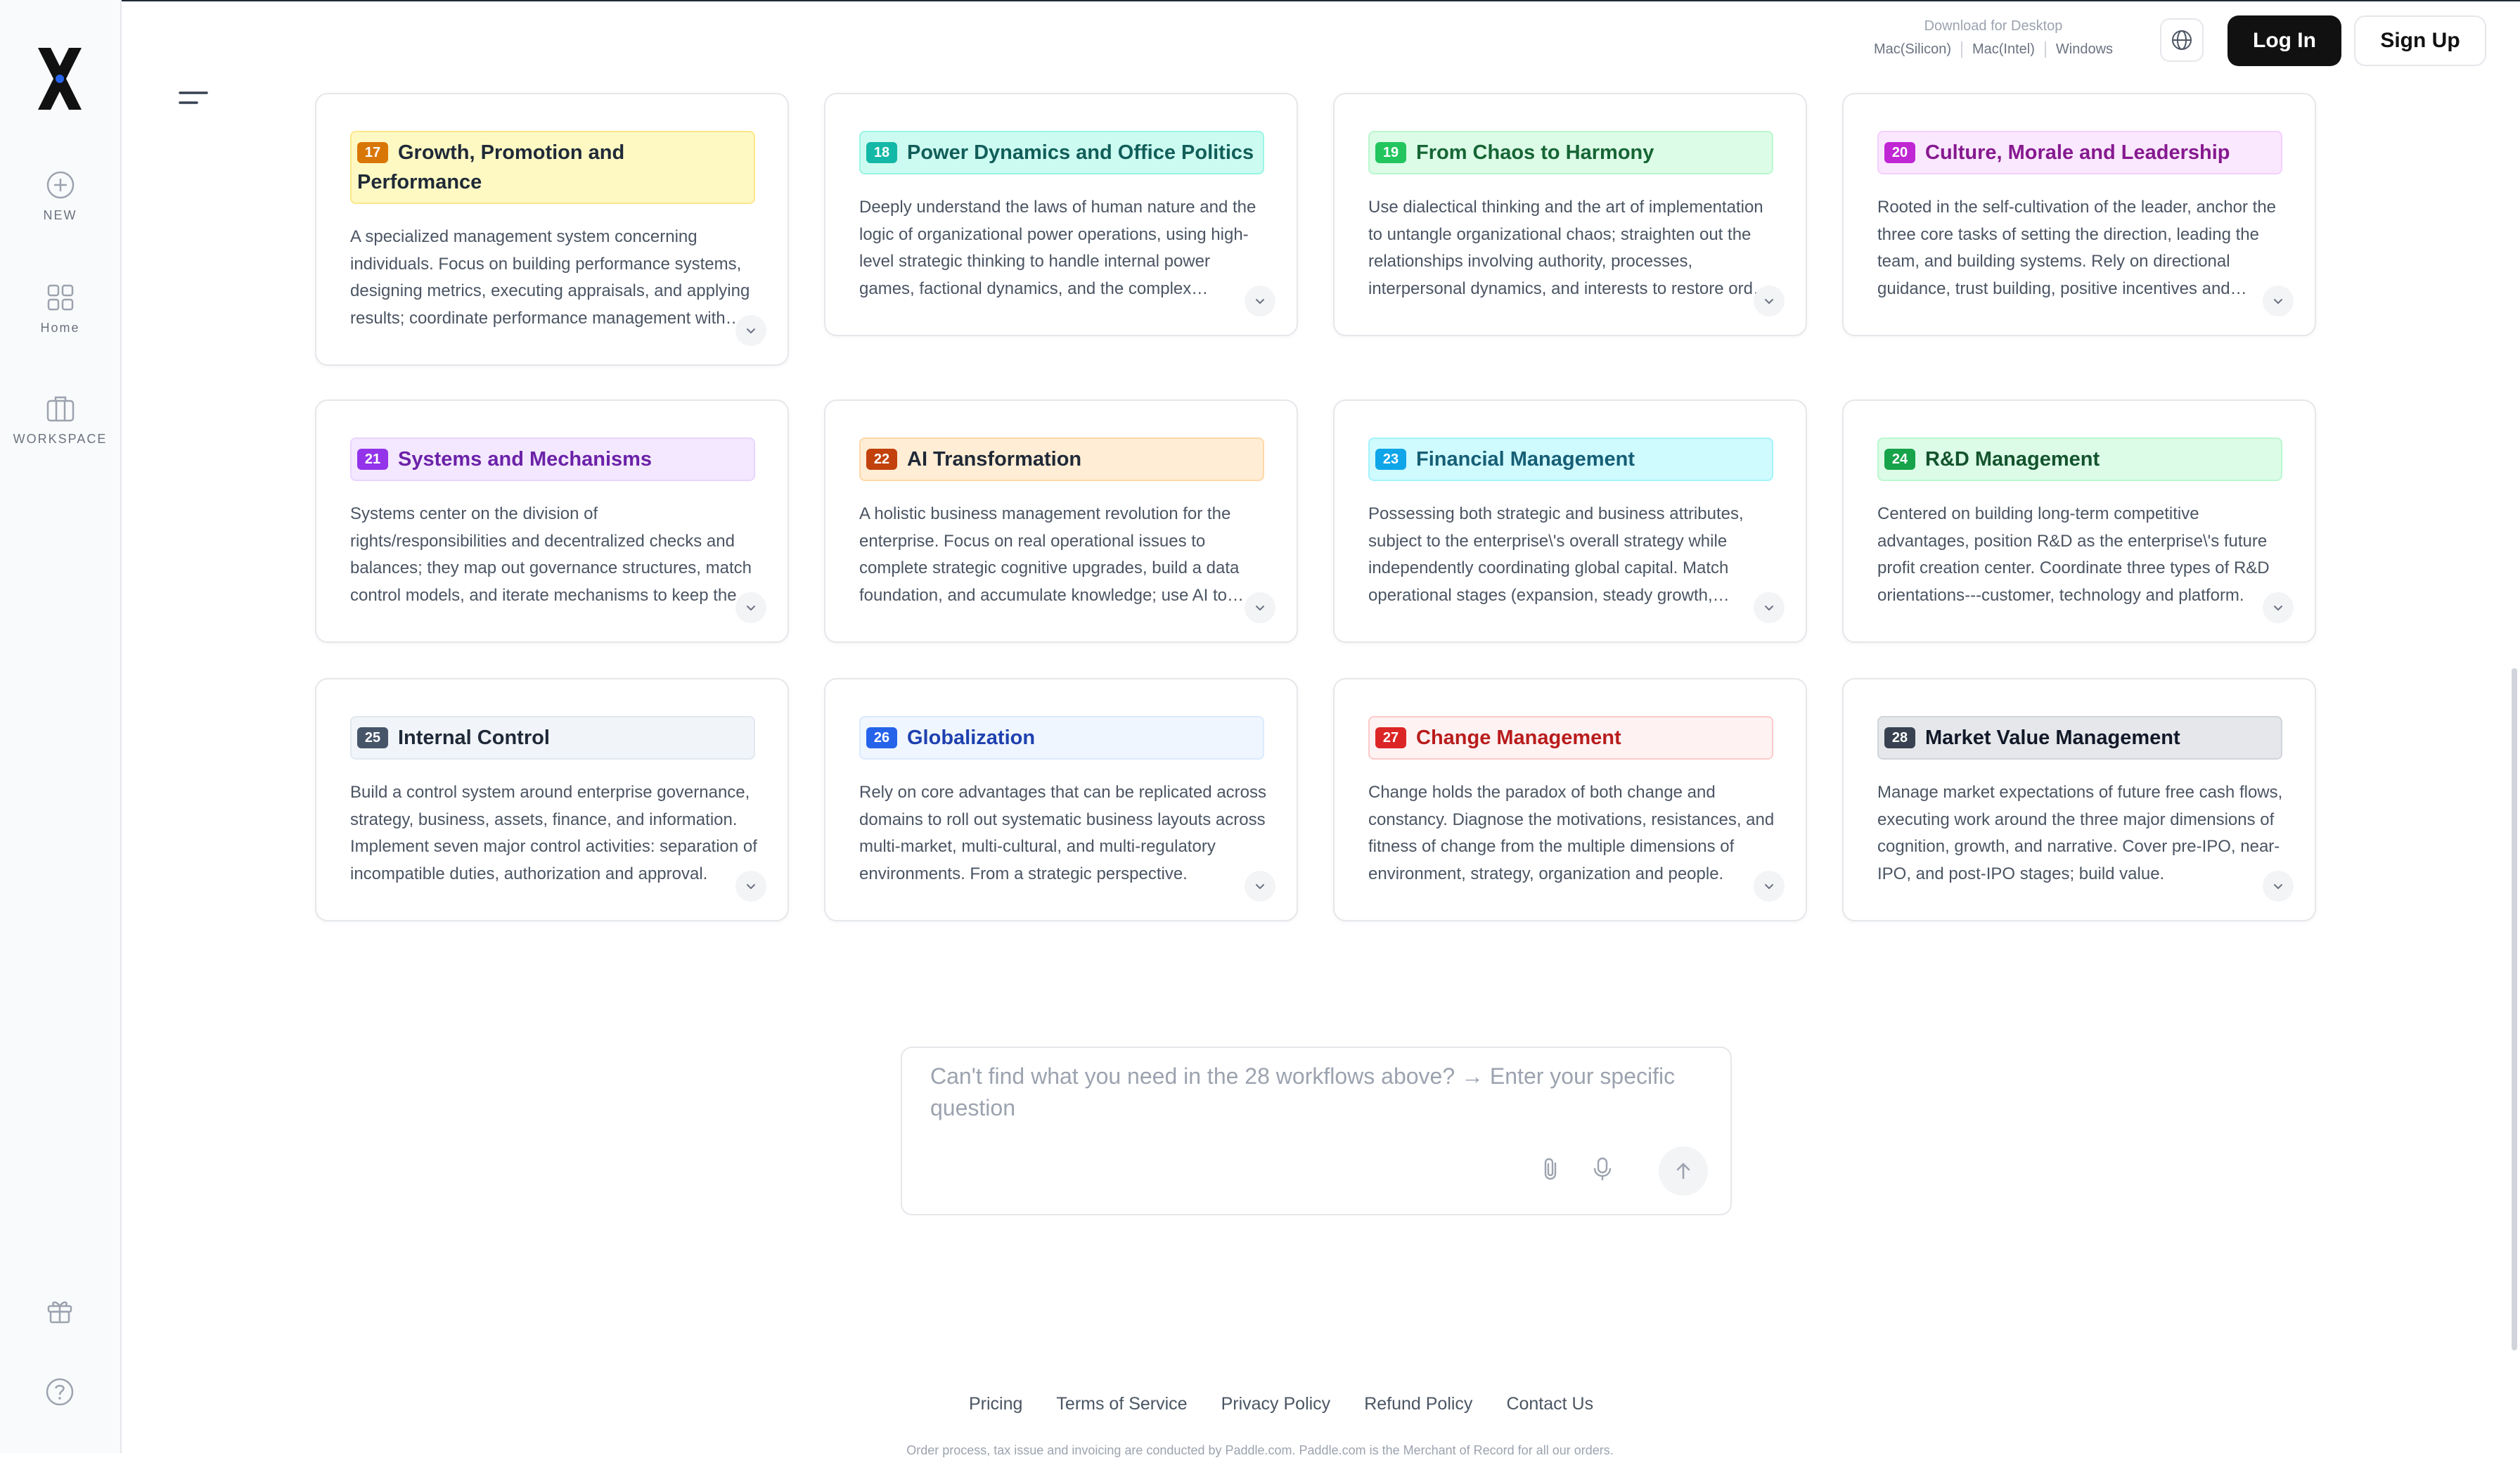 Image resolution: width=2520 pixels, height=1458 pixels. What do you see at coordinates (373, 460) in the screenshot?
I see `workflow-number-badge: 21` at bounding box center [373, 460].